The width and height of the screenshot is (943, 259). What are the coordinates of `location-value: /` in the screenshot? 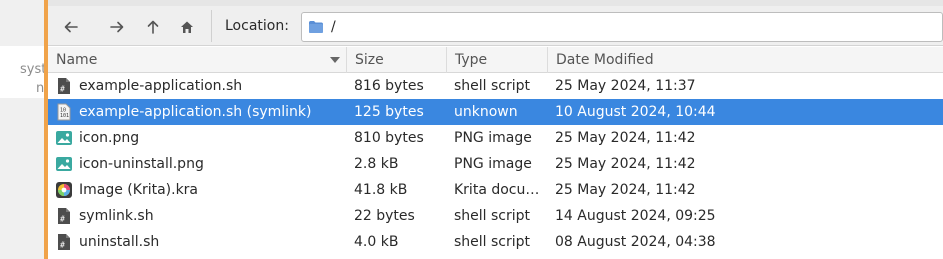 It's located at (333, 27).